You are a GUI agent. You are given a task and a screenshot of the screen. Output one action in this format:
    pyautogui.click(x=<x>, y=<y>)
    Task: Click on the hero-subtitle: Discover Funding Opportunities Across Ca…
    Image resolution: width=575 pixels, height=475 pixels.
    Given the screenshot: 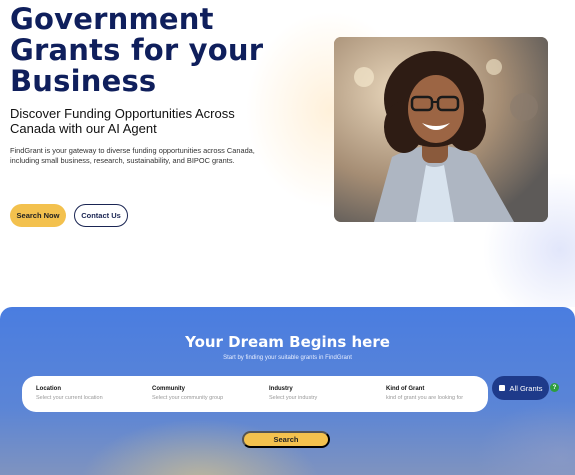 What is the action you would take?
    pyautogui.click(x=122, y=121)
    